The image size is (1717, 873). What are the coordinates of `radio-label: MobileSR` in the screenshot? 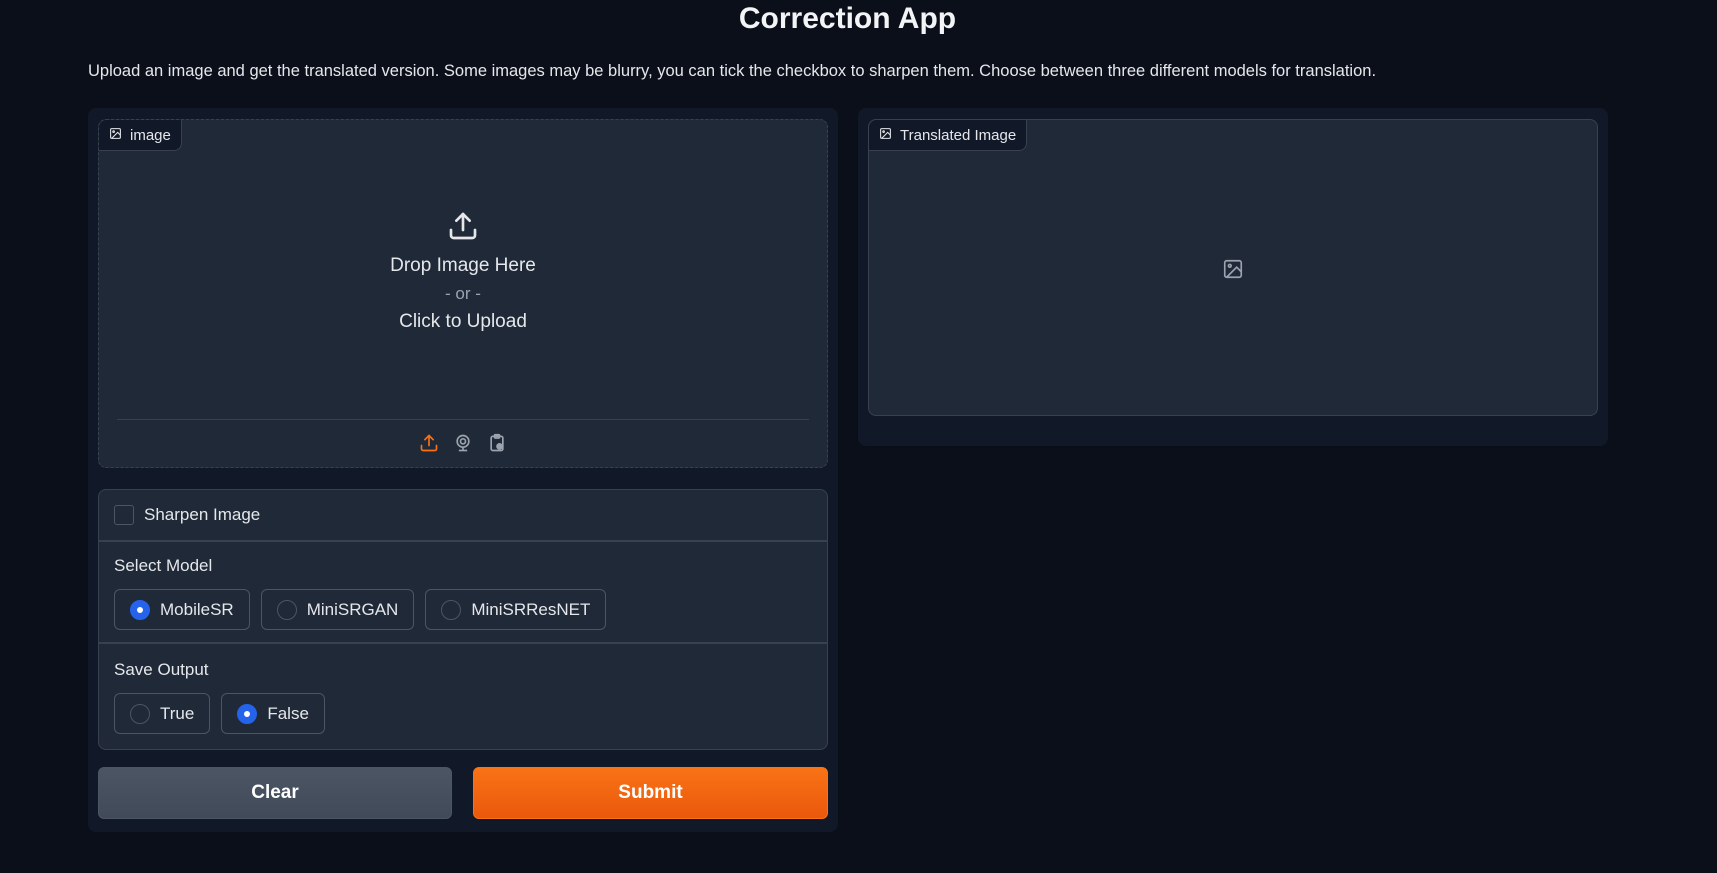 It's located at (197, 609).